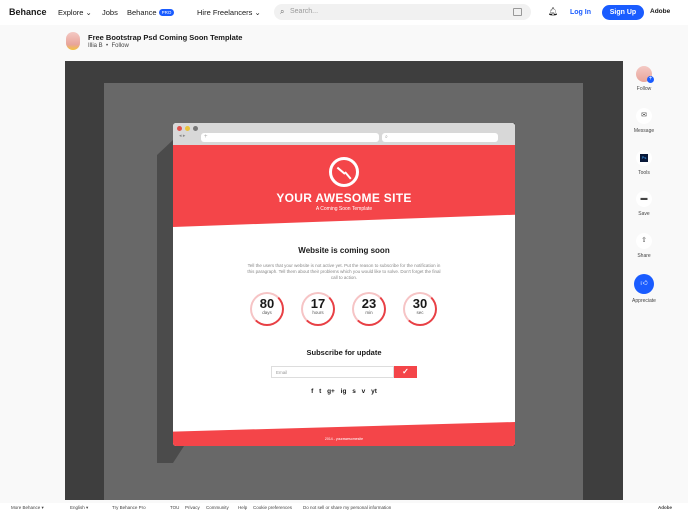 This screenshot has height=512, width=688. Describe the element at coordinates (165, 37) in the screenshot. I see `project-title: Free Bootstrap Psd Coming Soon Template` at that location.